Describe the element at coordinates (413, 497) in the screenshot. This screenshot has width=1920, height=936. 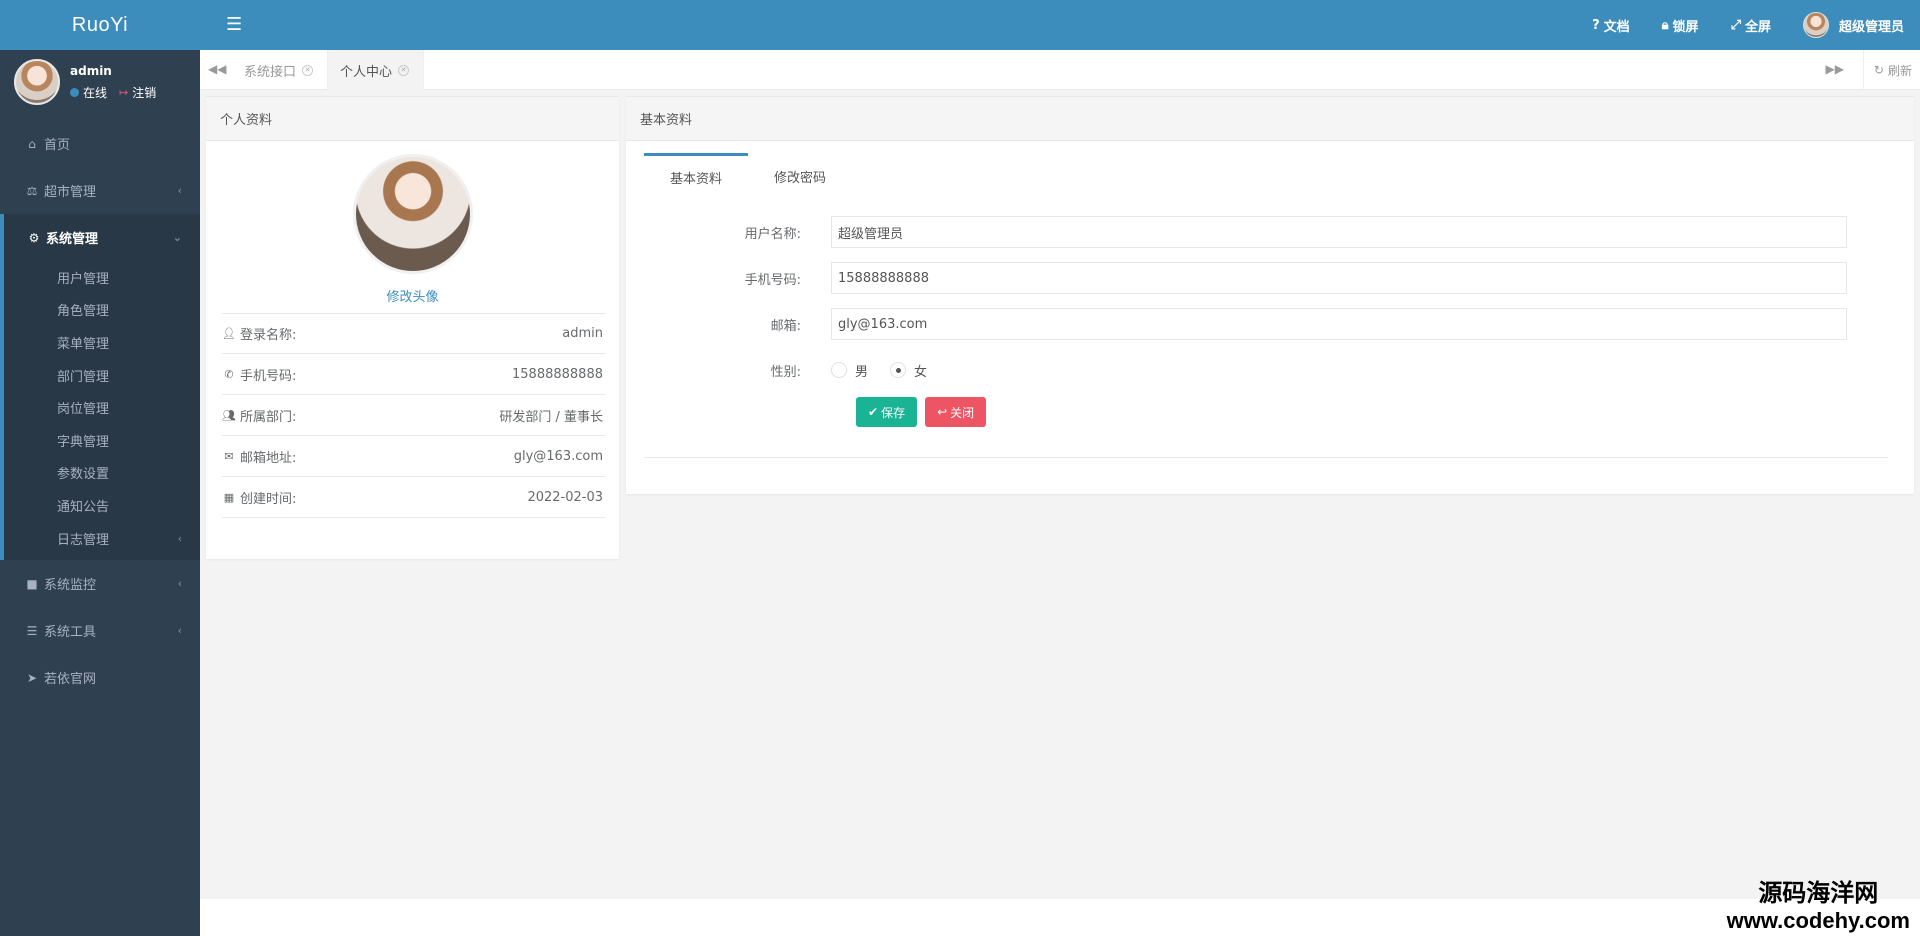
I see `list-item: ▦ 创建时间: 2022-02-03` at that location.